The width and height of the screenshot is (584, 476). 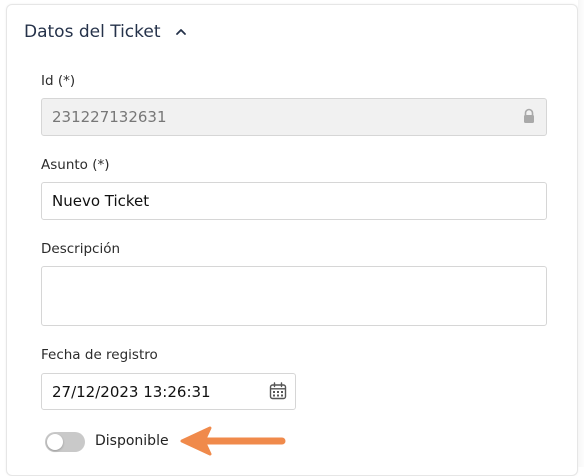 I want to click on asunto-value: Nuevo Ticket, so click(x=101, y=201).